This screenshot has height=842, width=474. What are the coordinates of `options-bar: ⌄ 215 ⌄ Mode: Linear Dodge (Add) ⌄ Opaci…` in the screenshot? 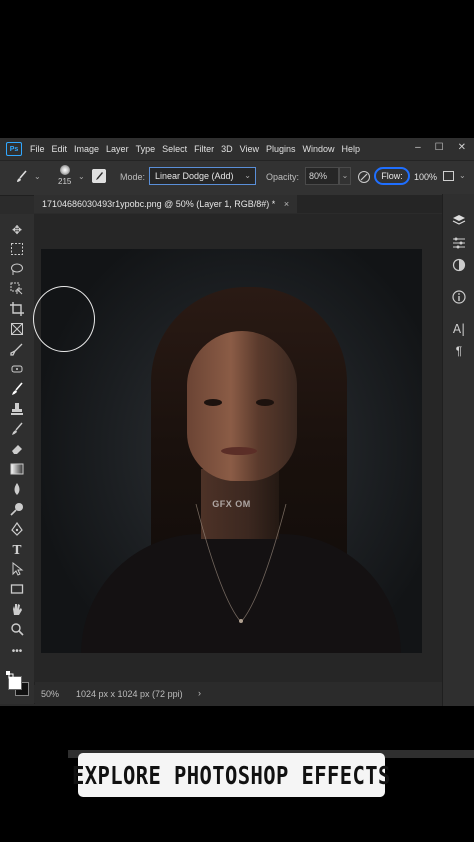 It's located at (237, 178).